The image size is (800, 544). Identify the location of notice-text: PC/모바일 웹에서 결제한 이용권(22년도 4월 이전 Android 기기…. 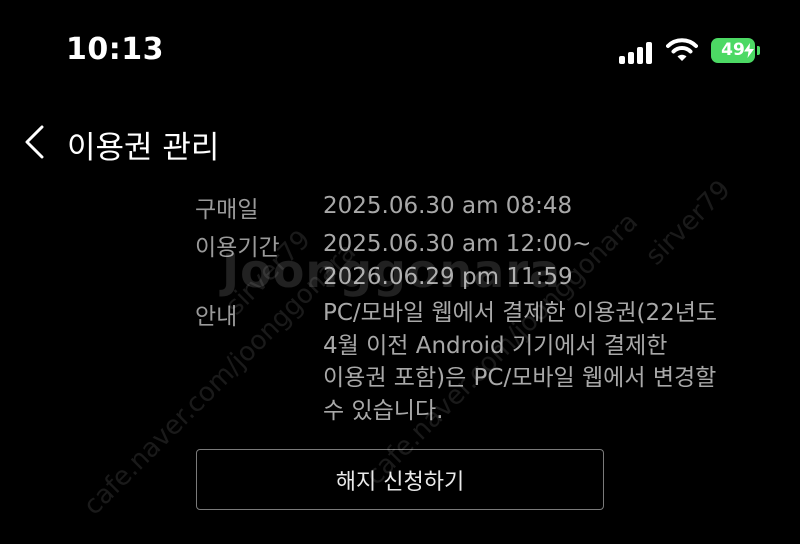
(543, 362).